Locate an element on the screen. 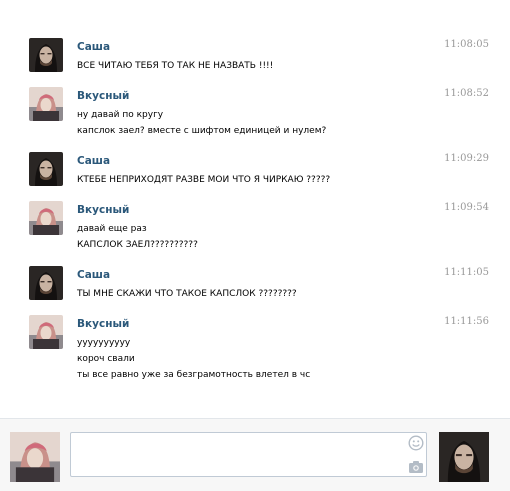 This screenshot has height=491, width=510. message-time: 11:09:54 is located at coordinates (466, 207).